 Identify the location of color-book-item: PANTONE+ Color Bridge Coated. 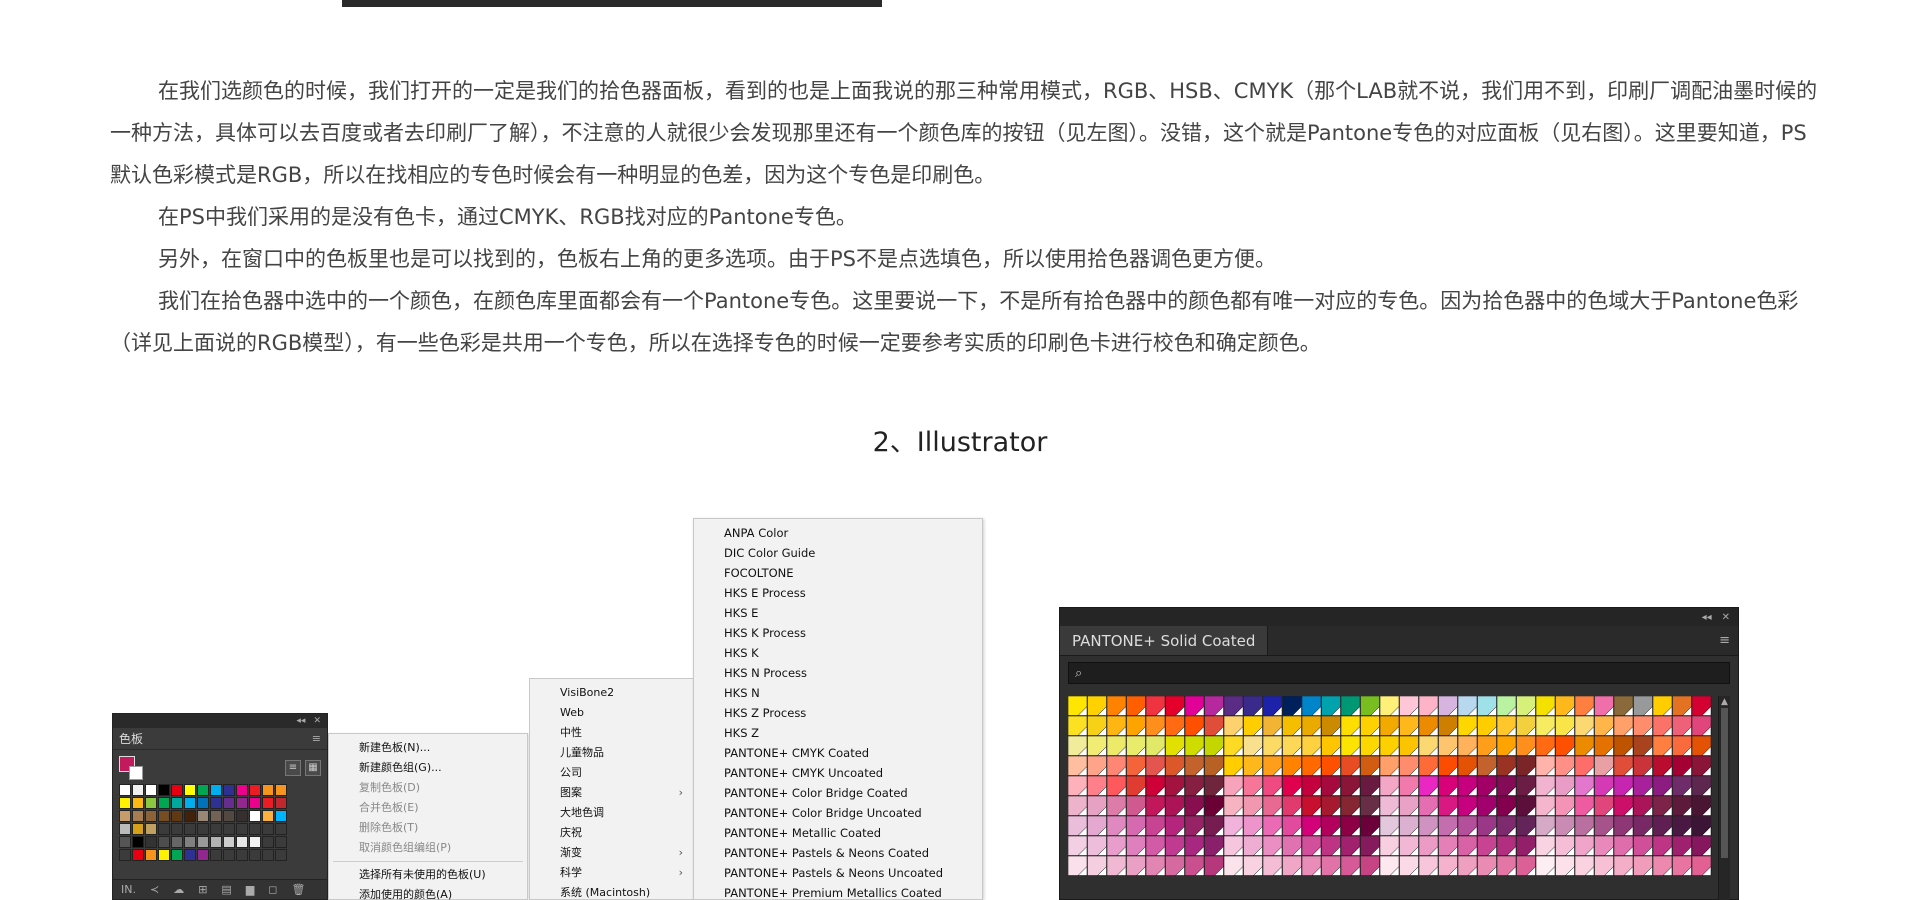
(838, 793).